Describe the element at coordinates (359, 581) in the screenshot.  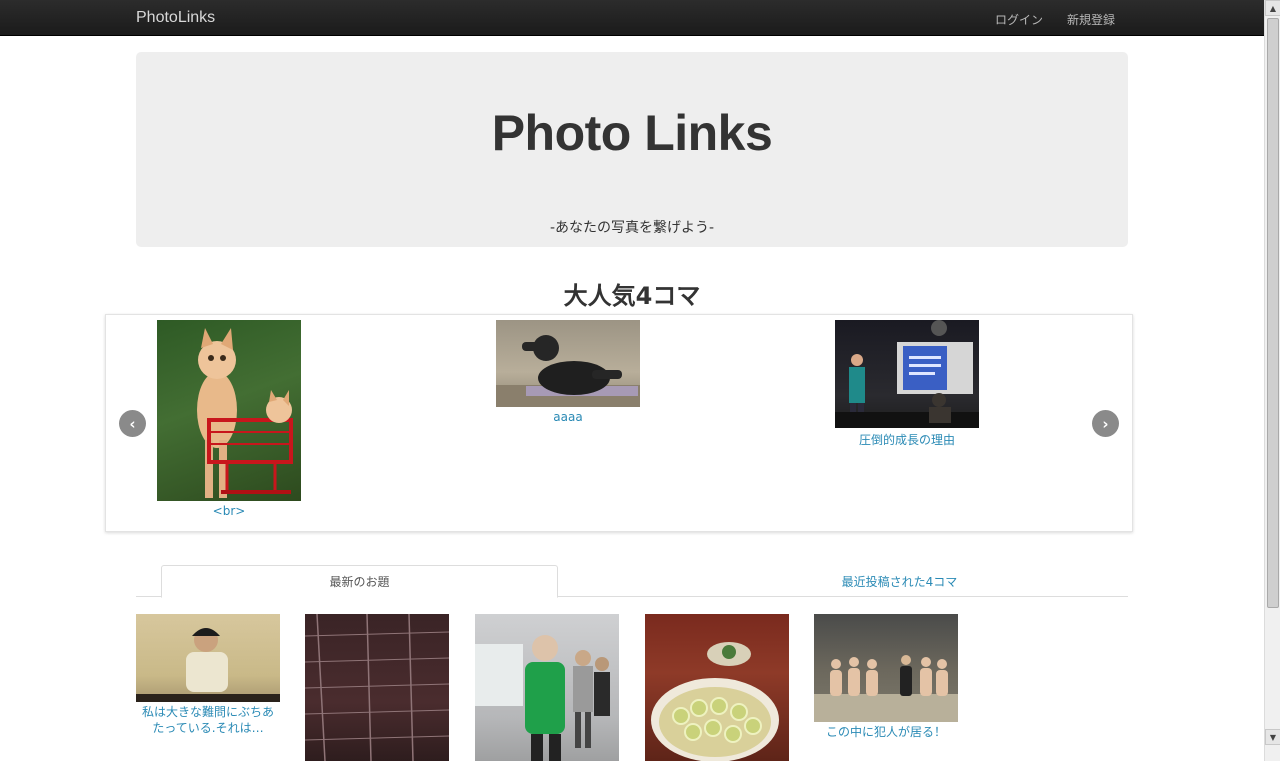
I see `tab-latest-topics: 最新のお題` at that location.